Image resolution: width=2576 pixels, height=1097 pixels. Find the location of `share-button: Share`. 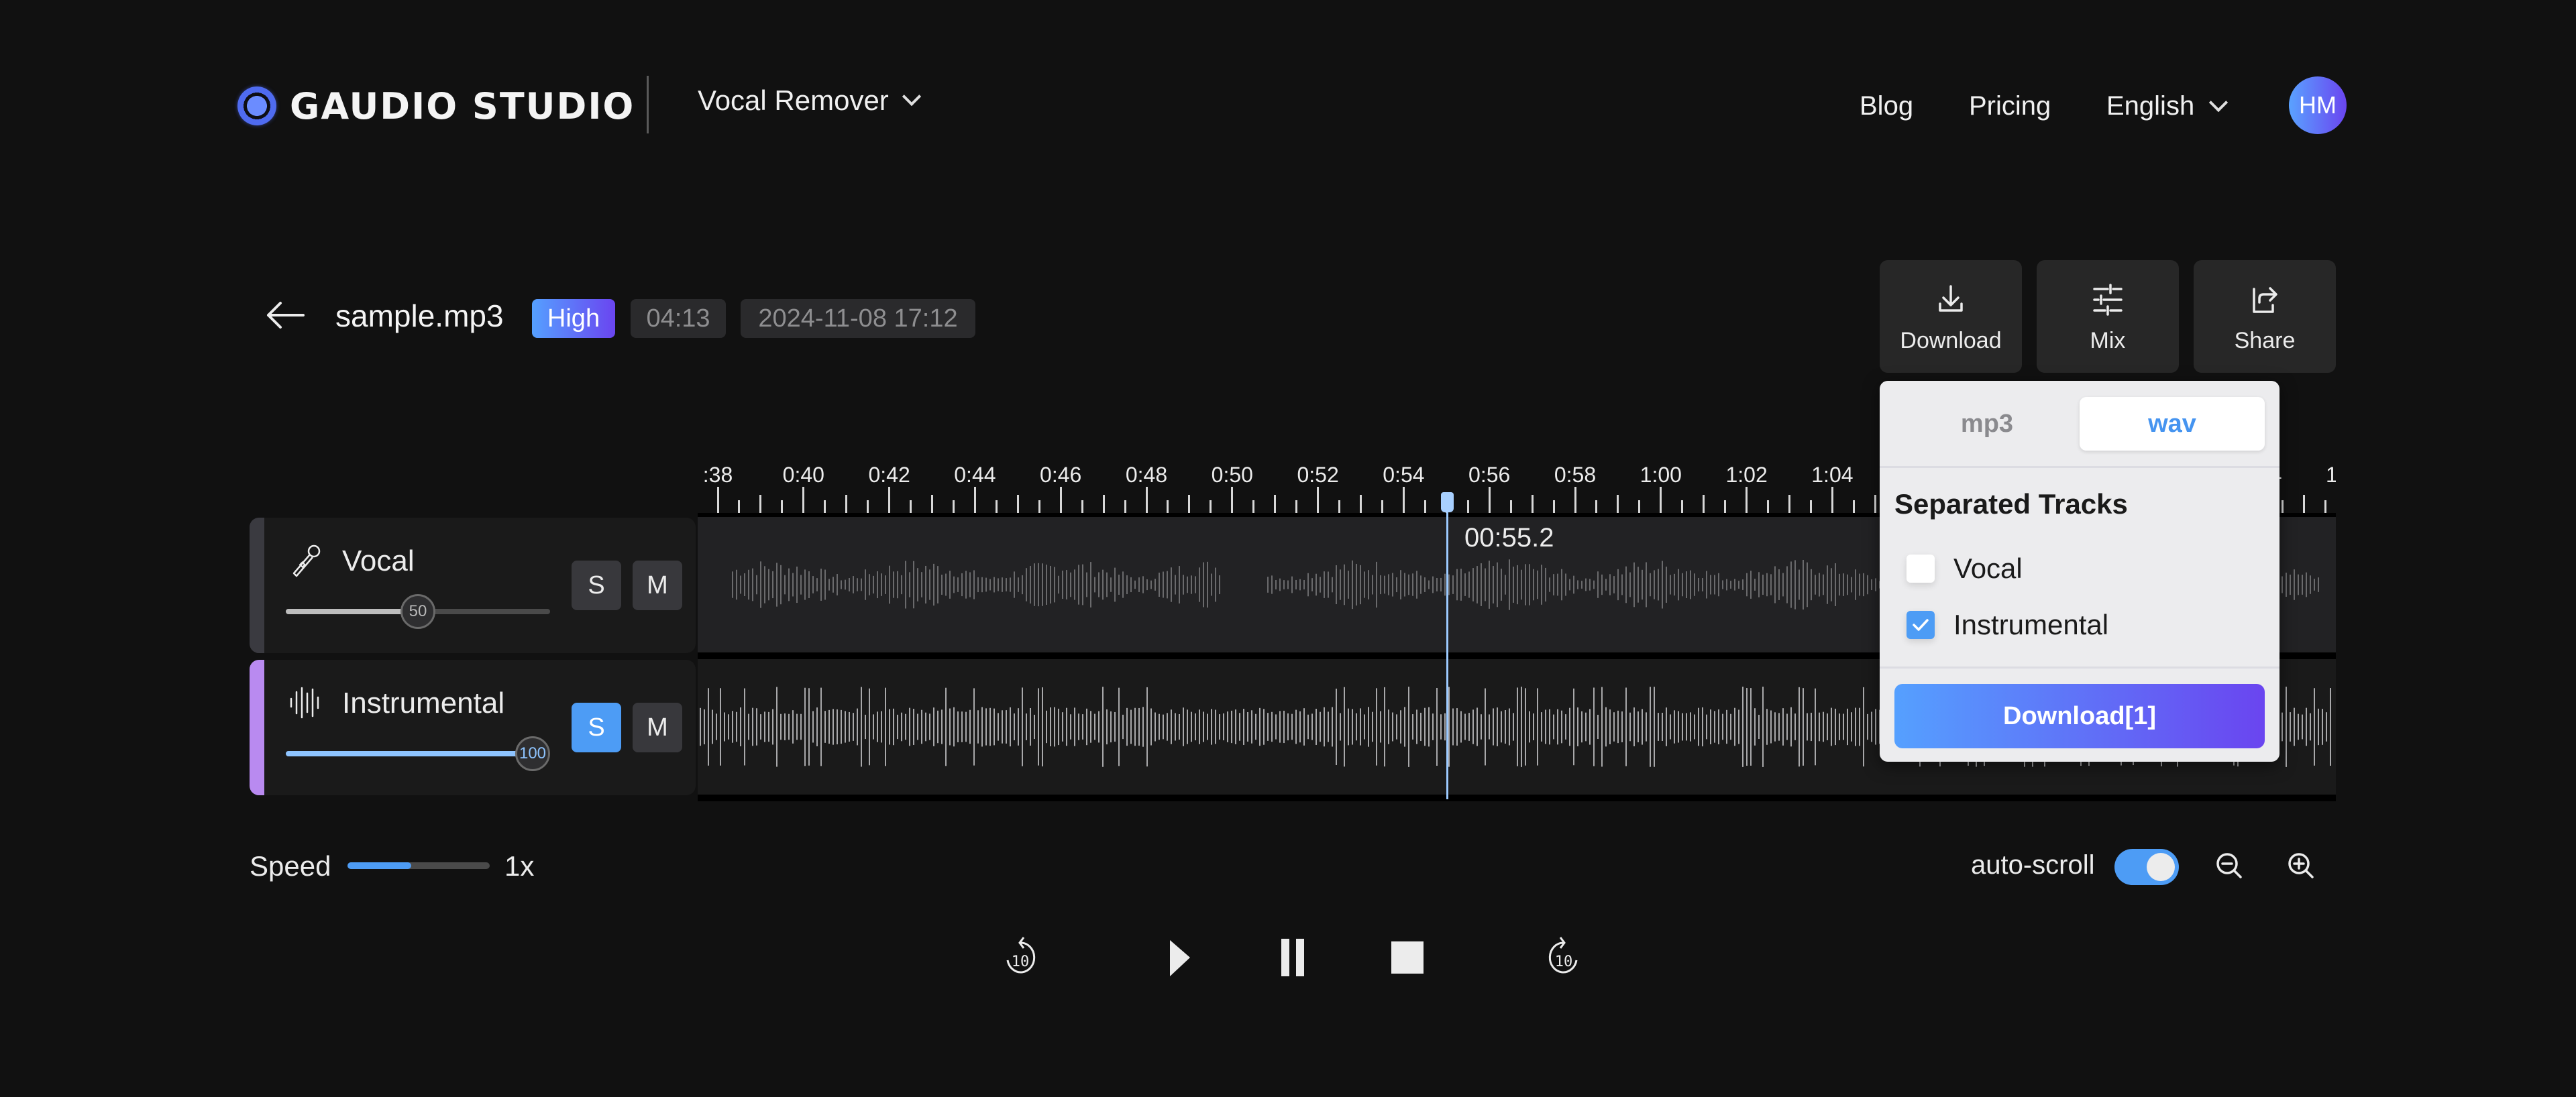

share-button: Share is located at coordinates (2265, 317).